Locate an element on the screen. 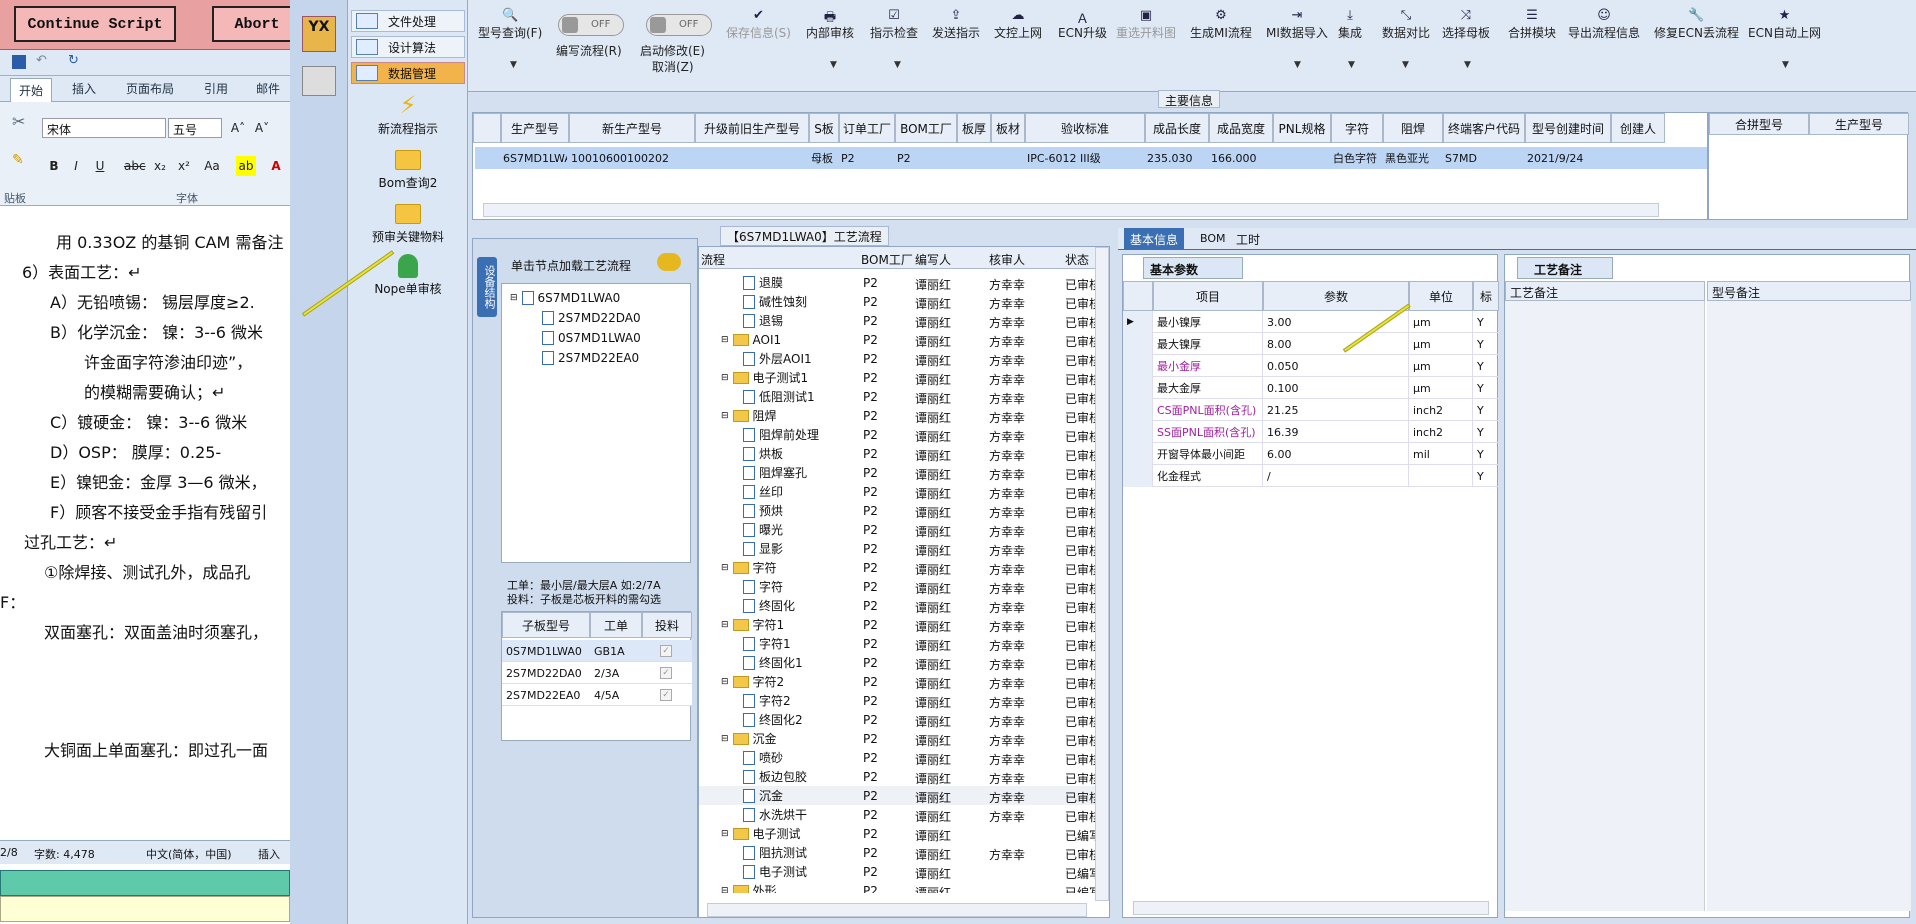 The image size is (1916, 924). column-header: 字符 is located at coordinates (1357, 128).